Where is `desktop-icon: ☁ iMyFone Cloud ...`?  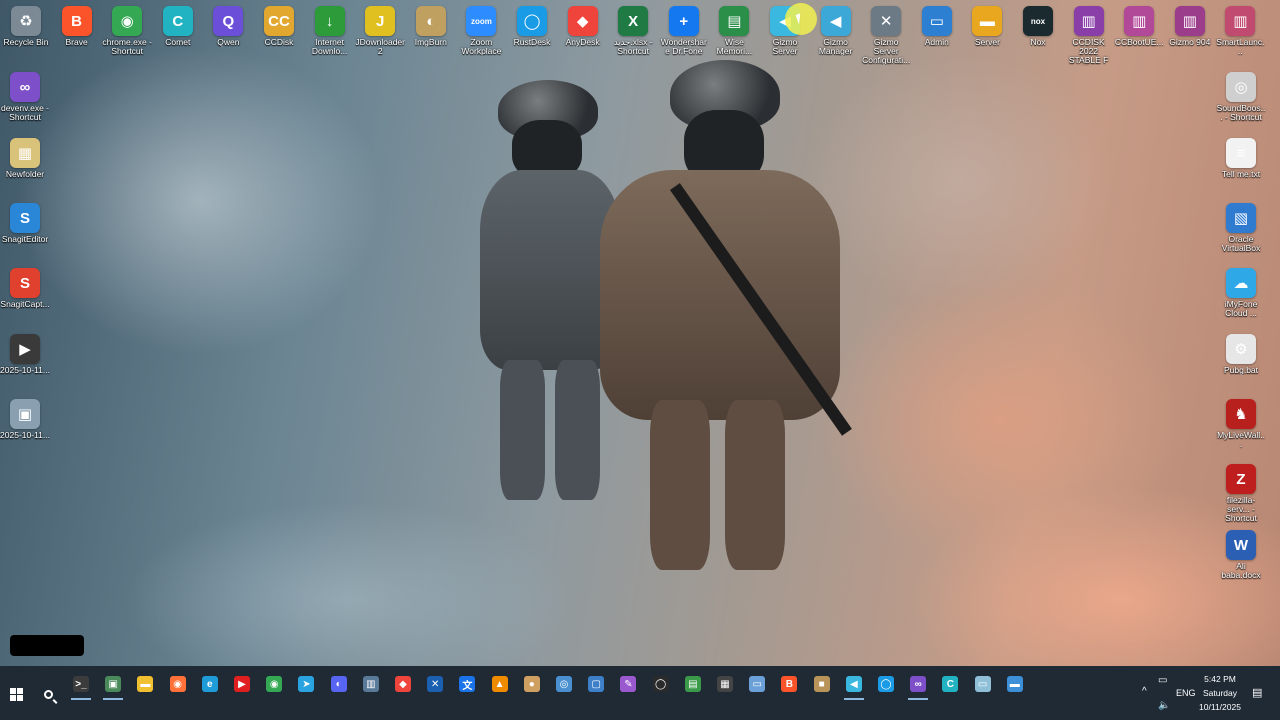
desktop-icon: ☁ iMyFone Cloud ... is located at coordinates (1241, 291).